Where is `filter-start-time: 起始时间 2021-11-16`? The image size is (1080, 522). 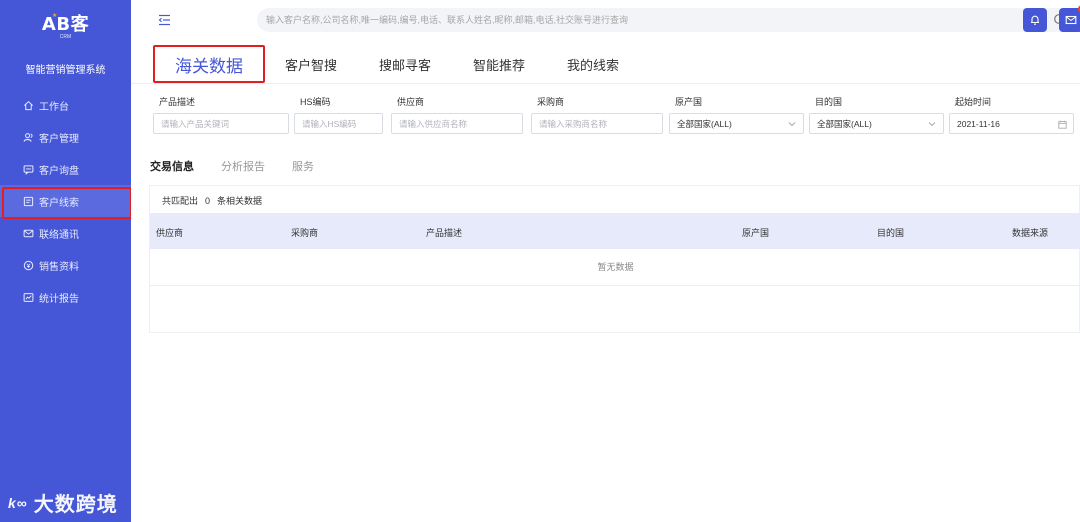
filter-start-time: 起始时间 2021-11-16 is located at coordinates (1011, 114).